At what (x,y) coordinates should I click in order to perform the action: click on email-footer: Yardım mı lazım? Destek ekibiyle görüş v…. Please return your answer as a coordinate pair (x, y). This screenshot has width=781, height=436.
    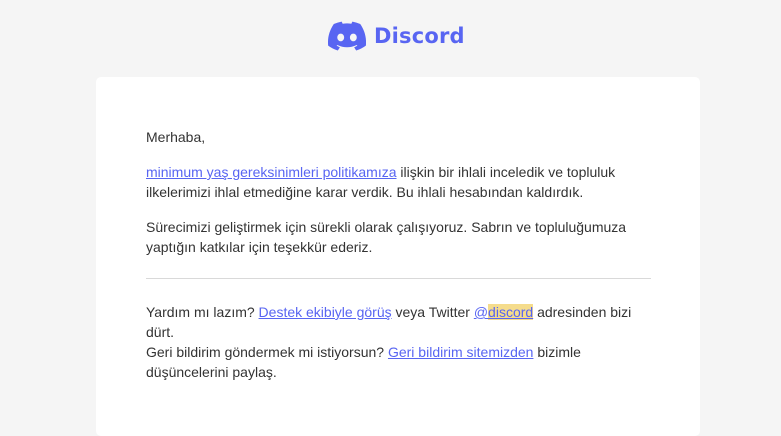
    Looking at the image, I should click on (401, 342).